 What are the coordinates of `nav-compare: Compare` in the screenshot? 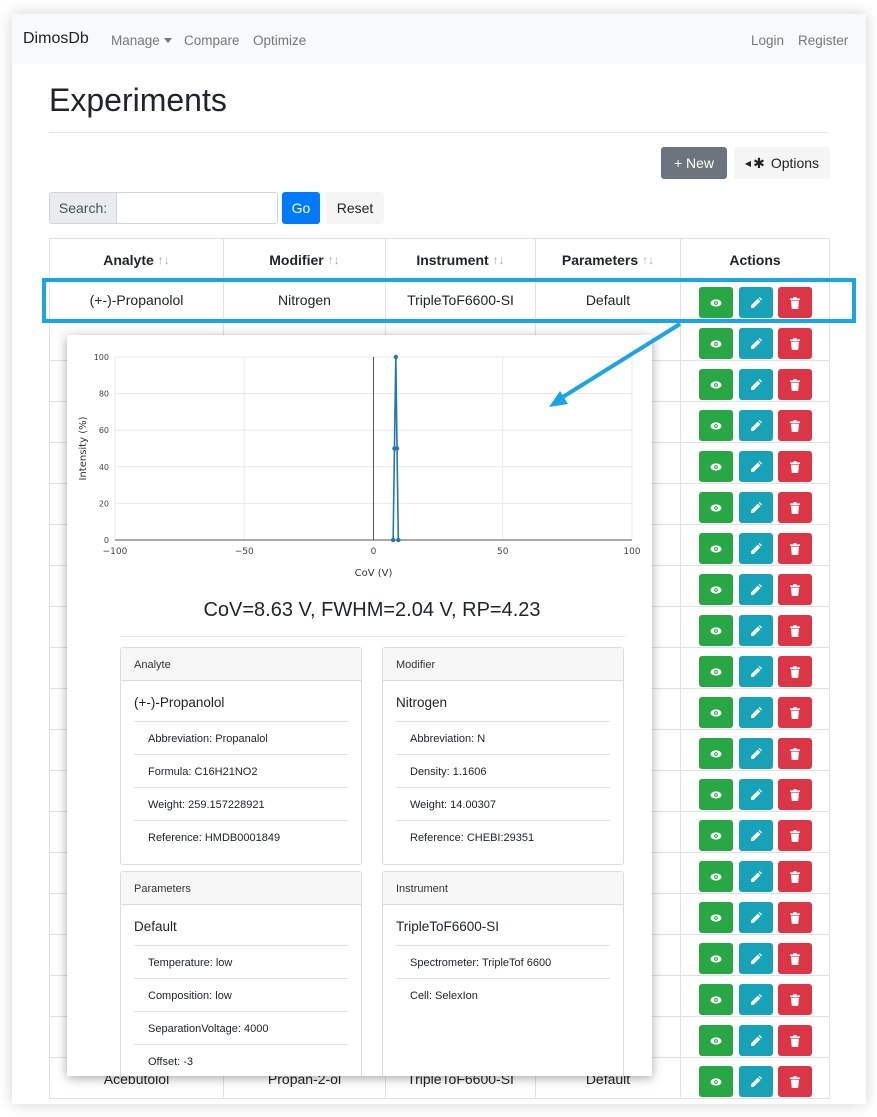 It's located at (212, 40).